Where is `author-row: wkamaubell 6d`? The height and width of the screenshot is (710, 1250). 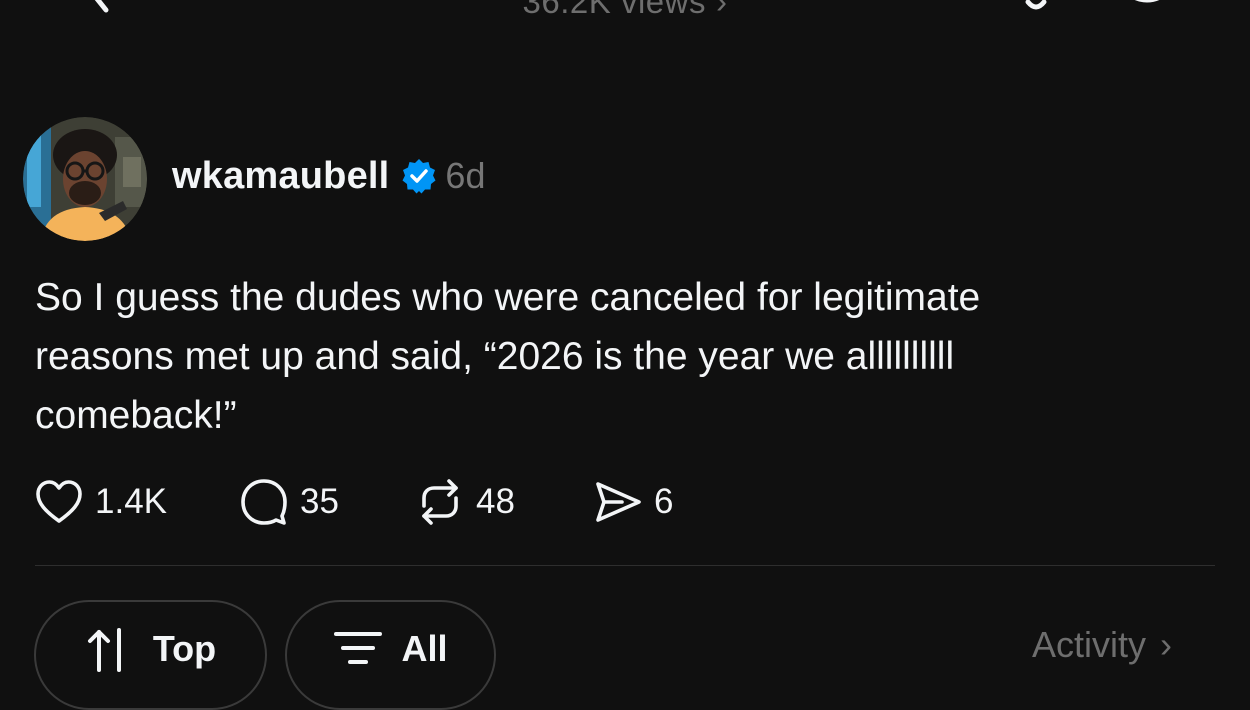 author-row: wkamaubell 6d is located at coordinates (328, 176).